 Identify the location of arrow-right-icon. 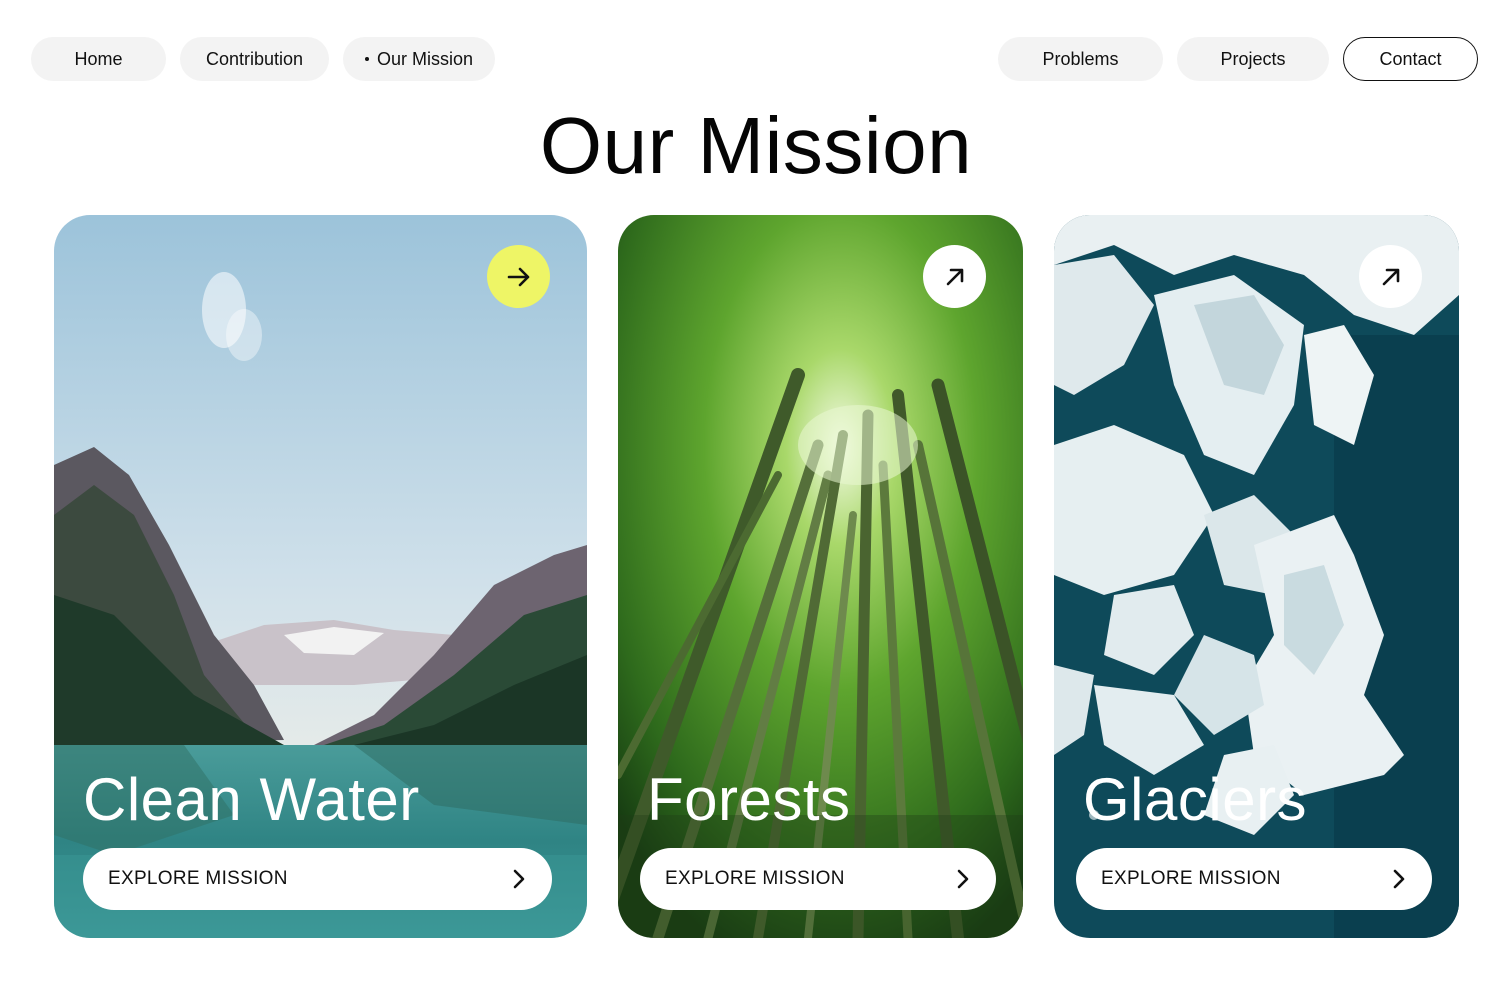
(518, 276).